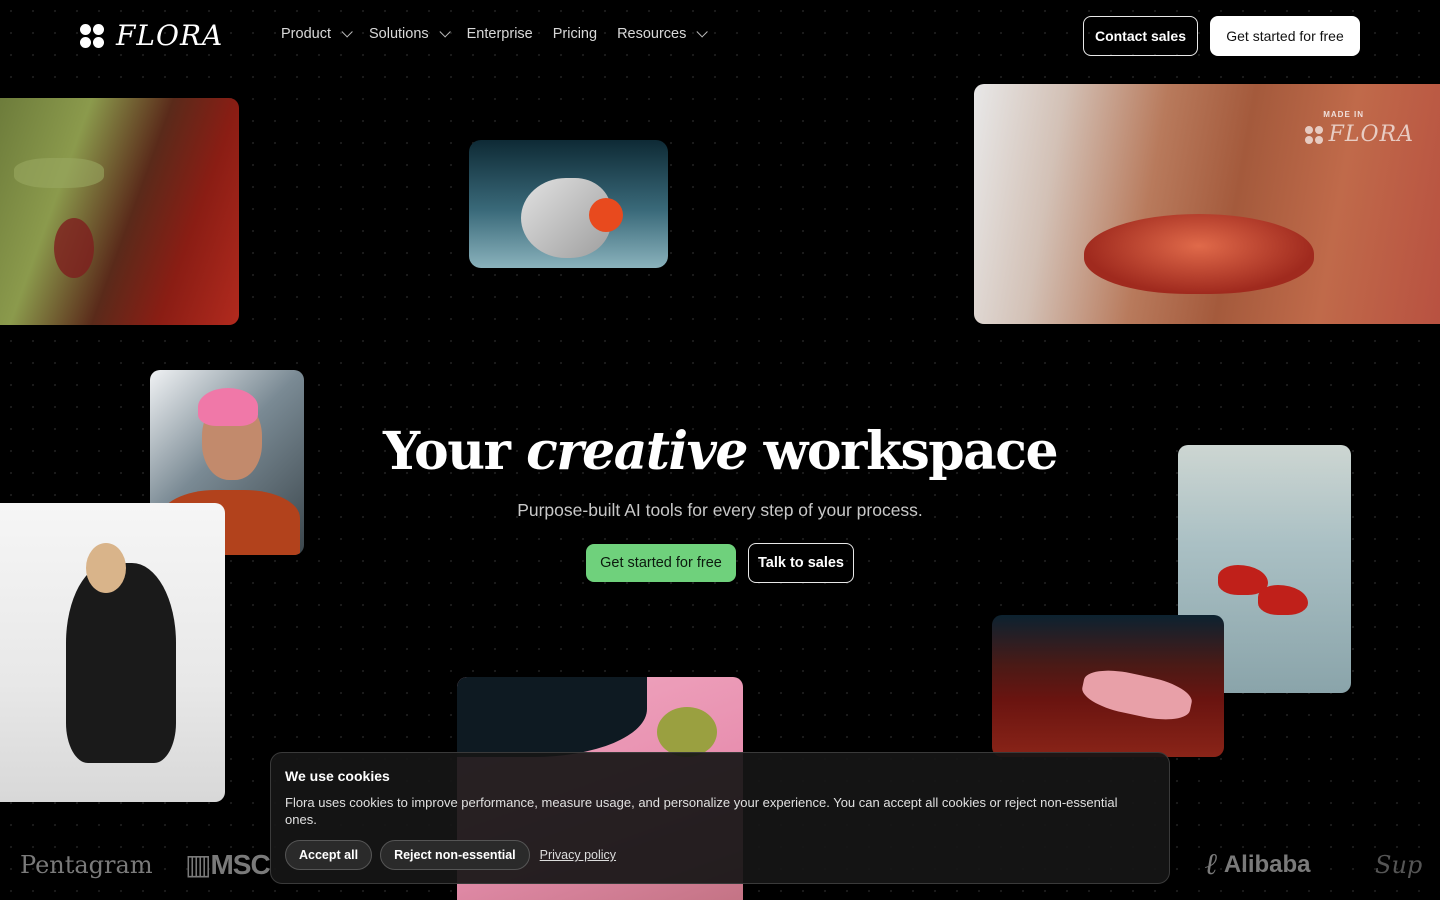  What do you see at coordinates (1207, 204) in the screenshot?
I see `tile-lips-closeup: MADE IN FLORA` at bounding box center [1207, 204].